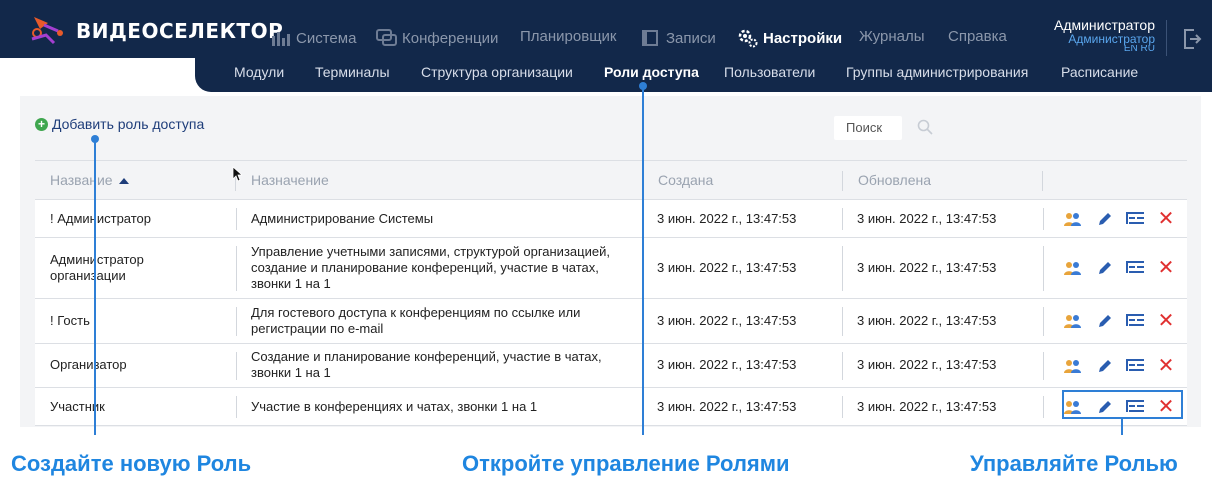 Image resolution: width=1212 pixels, height=503 pixels. I want to click on role-name: Участник, so click(77, 406).